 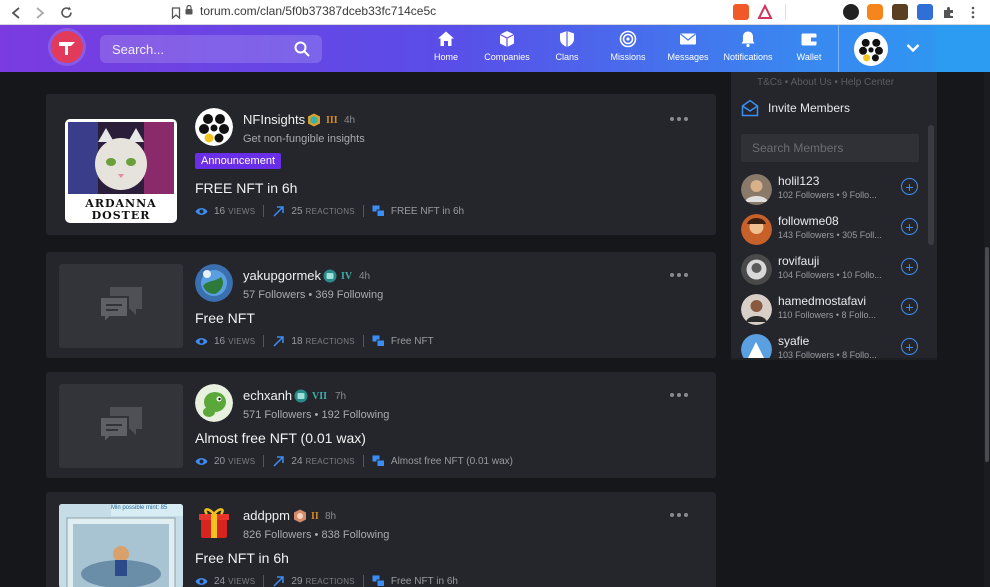 What do you see at coordinates (318, 11) in the screenshot?
I see `address-bar: torum.com/clan/5f0b37387dceb33fc714ce5c` at bounding box center [318, 11].